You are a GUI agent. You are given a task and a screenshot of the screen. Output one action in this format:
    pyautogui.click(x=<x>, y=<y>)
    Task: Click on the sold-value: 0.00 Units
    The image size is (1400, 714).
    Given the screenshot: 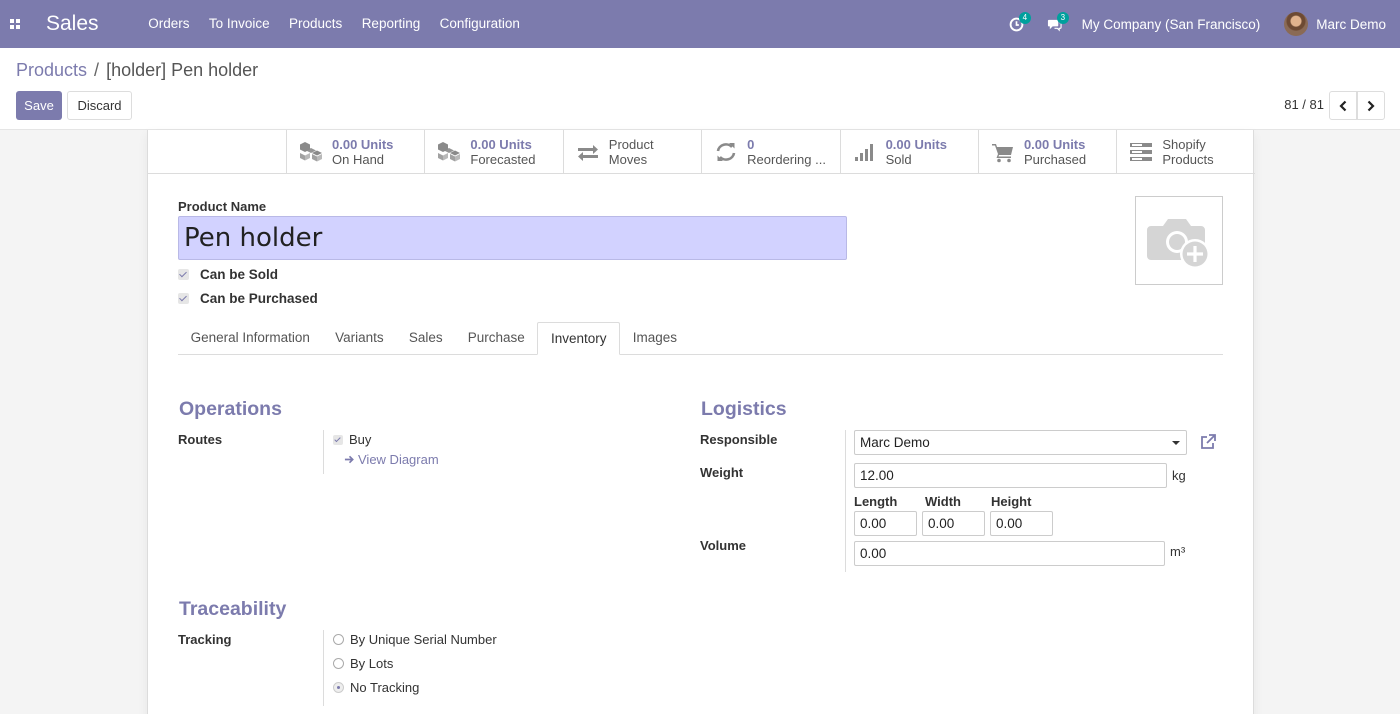 What is the action you would take?
    pyautogui.click(x=916, y=144)
    